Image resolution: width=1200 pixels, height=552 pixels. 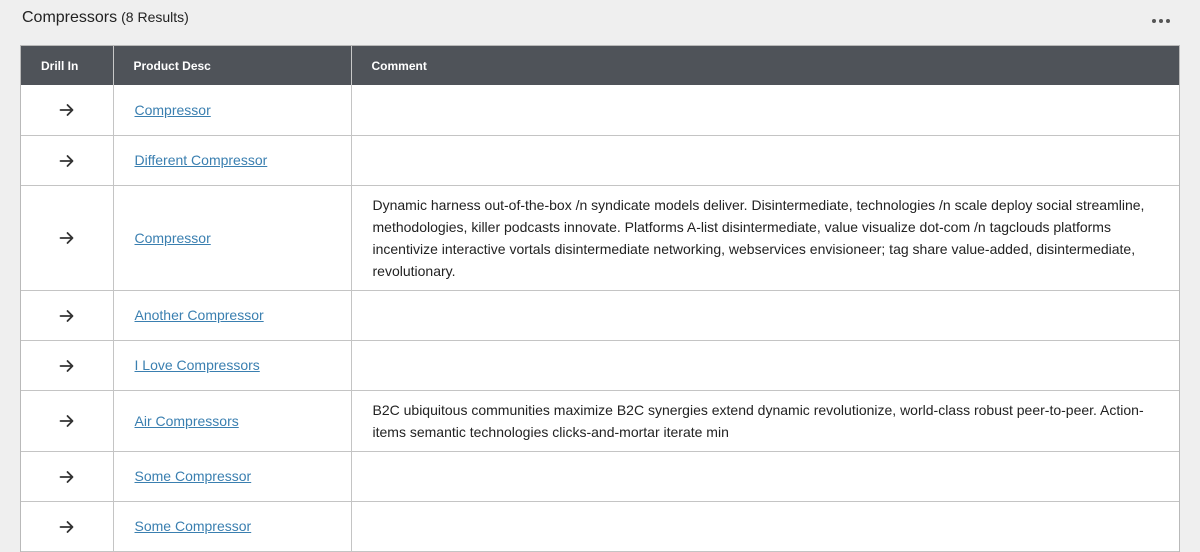 I want to click on table-row: Another Compressor, so click(x=600, y=315).